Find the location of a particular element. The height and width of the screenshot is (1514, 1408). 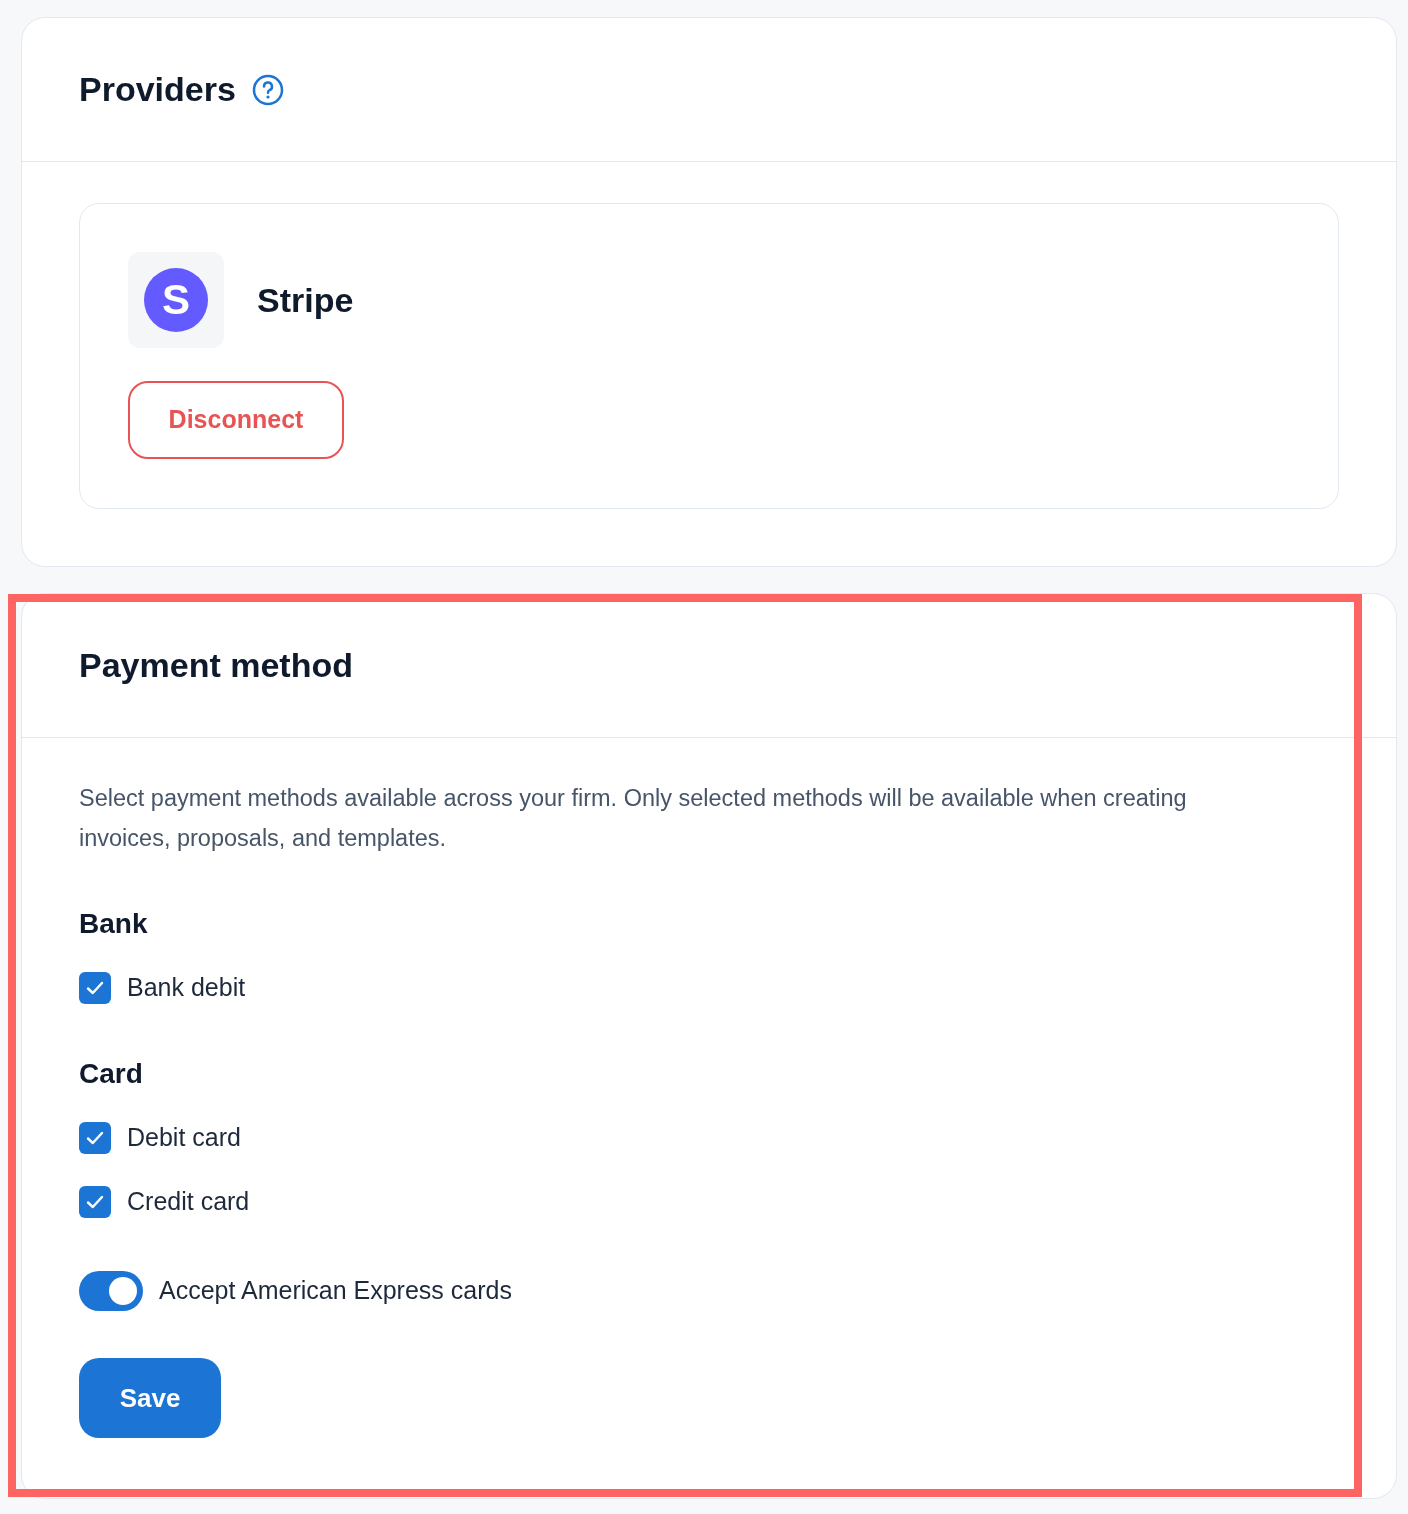

group-title: Bank is located at coordinates (113, 924).